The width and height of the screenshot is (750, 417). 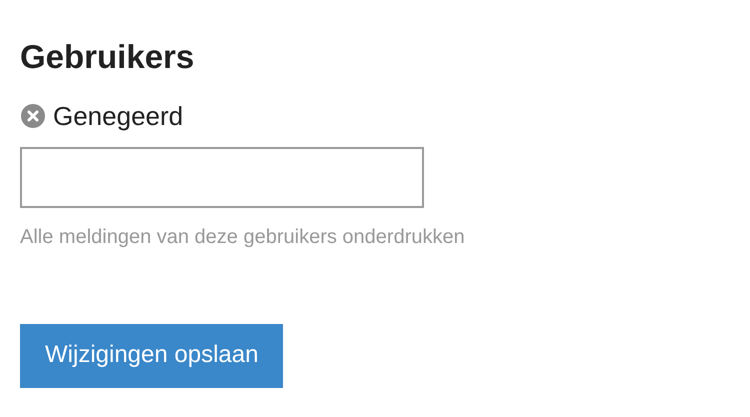 What do you see at coordinates (108, 57) in the screenshot?
I see `section-title: Gebruikers` at bounding box center [108, 57].